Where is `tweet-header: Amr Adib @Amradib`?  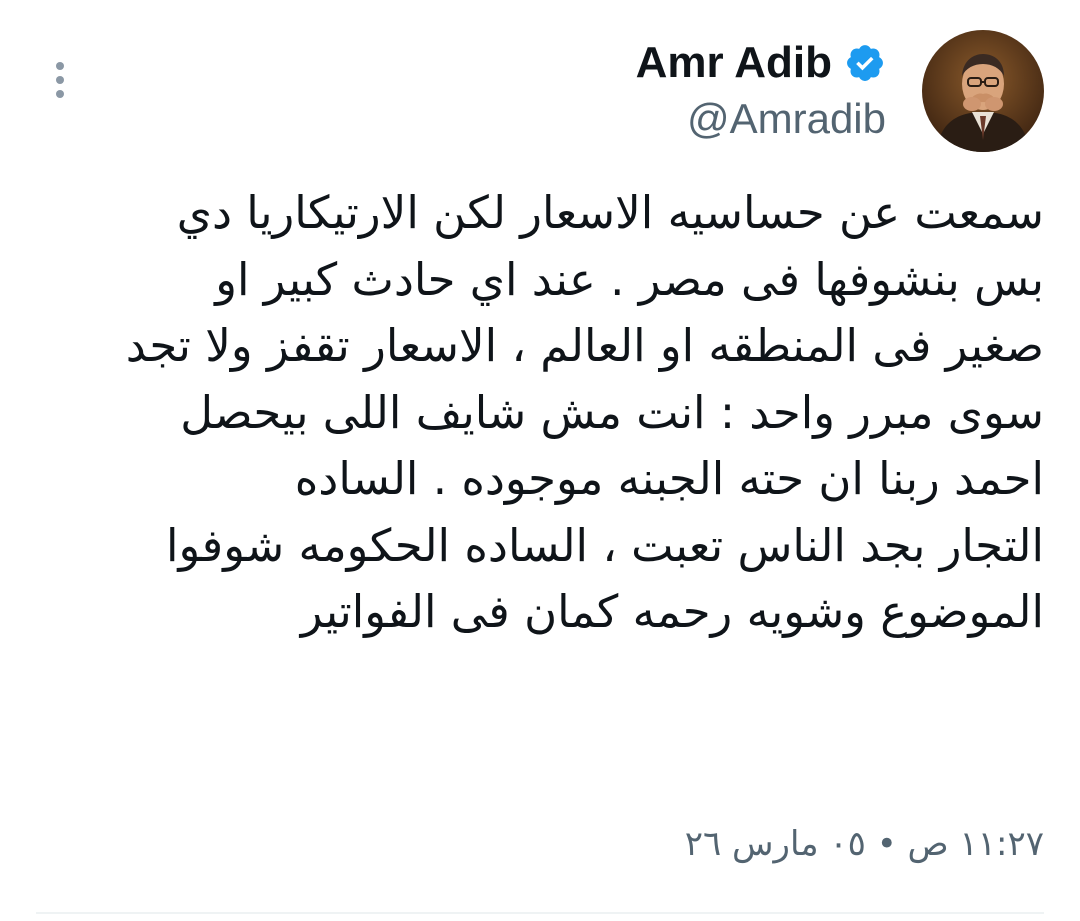
tweet-header: Amr Adib @Amradib is located at coordinates (840, 91).